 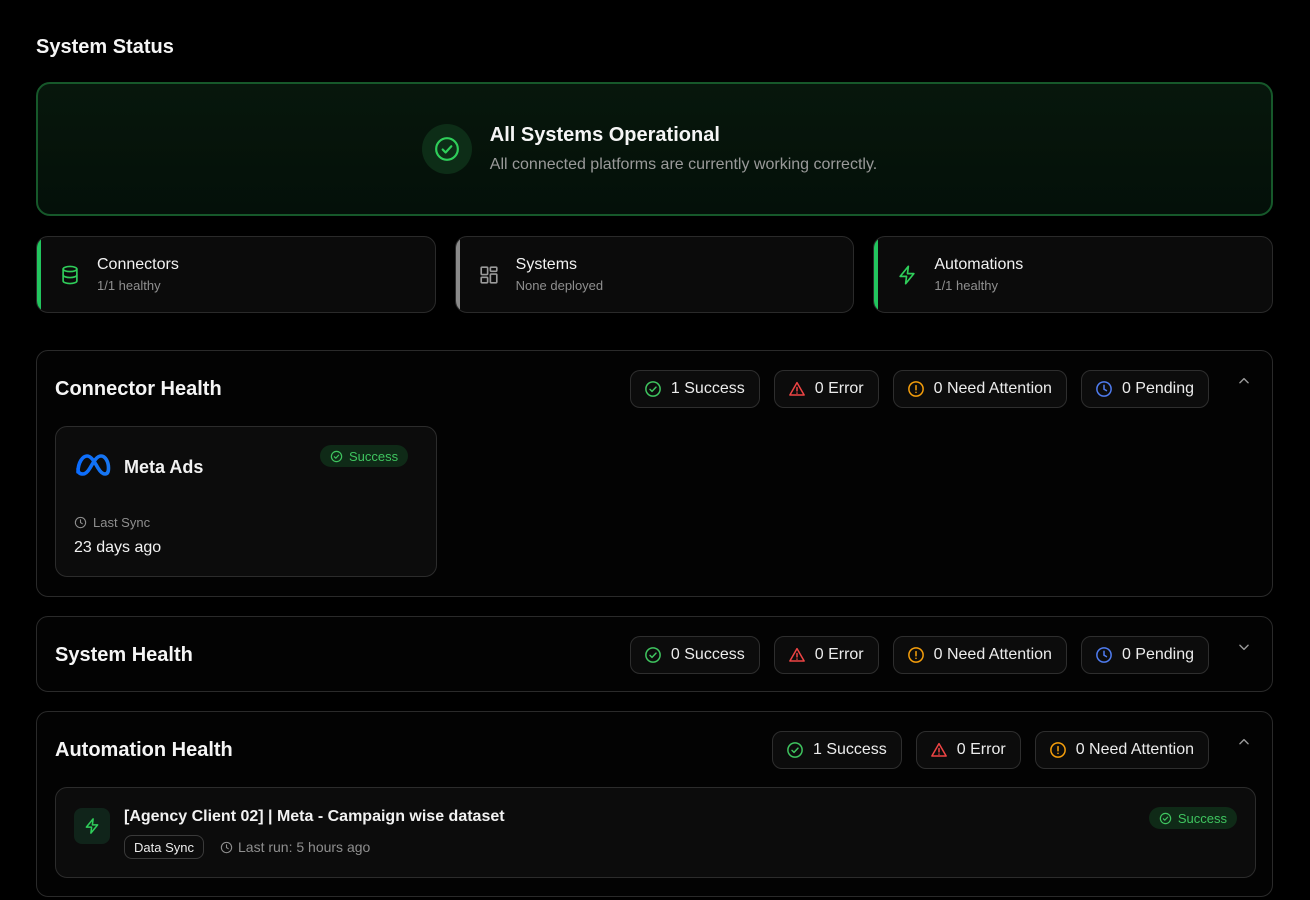 What do you see at coordinates (559, 285) in the screenshot?
I see `card-subtitle: None deployed` at bounding box center [559, 285].